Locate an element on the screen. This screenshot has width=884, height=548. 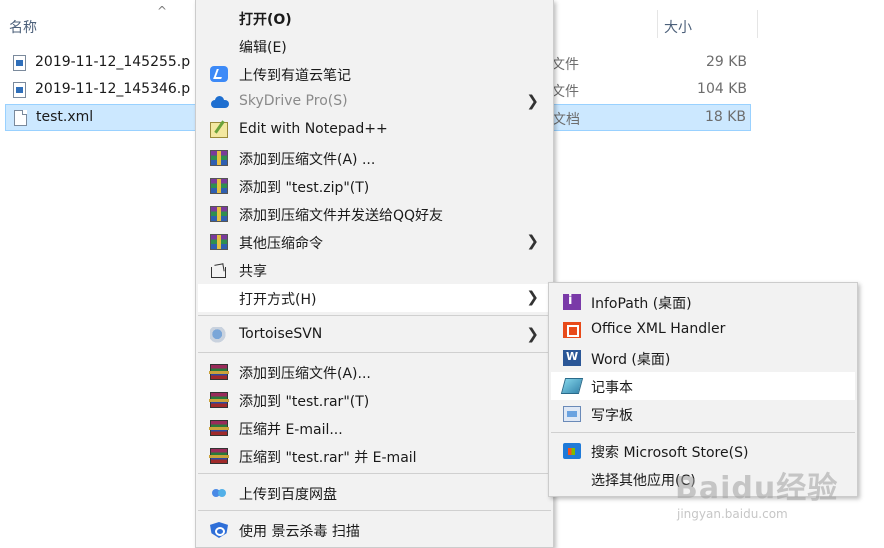
menu-item-compress-test-rar-email: 压缩到 "test.rar" 并 E-mail is located at coordinates (374, 456).